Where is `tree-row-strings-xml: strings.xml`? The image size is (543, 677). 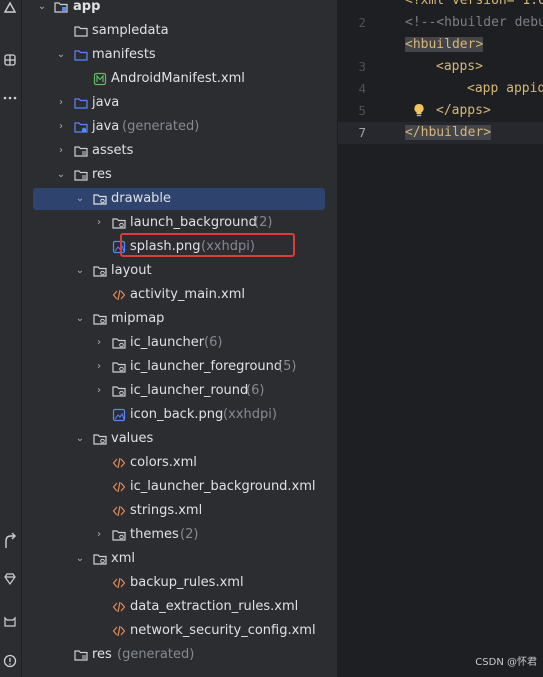
tree-row-strings-xml: strings.xml is located at coordinates (179, 511).